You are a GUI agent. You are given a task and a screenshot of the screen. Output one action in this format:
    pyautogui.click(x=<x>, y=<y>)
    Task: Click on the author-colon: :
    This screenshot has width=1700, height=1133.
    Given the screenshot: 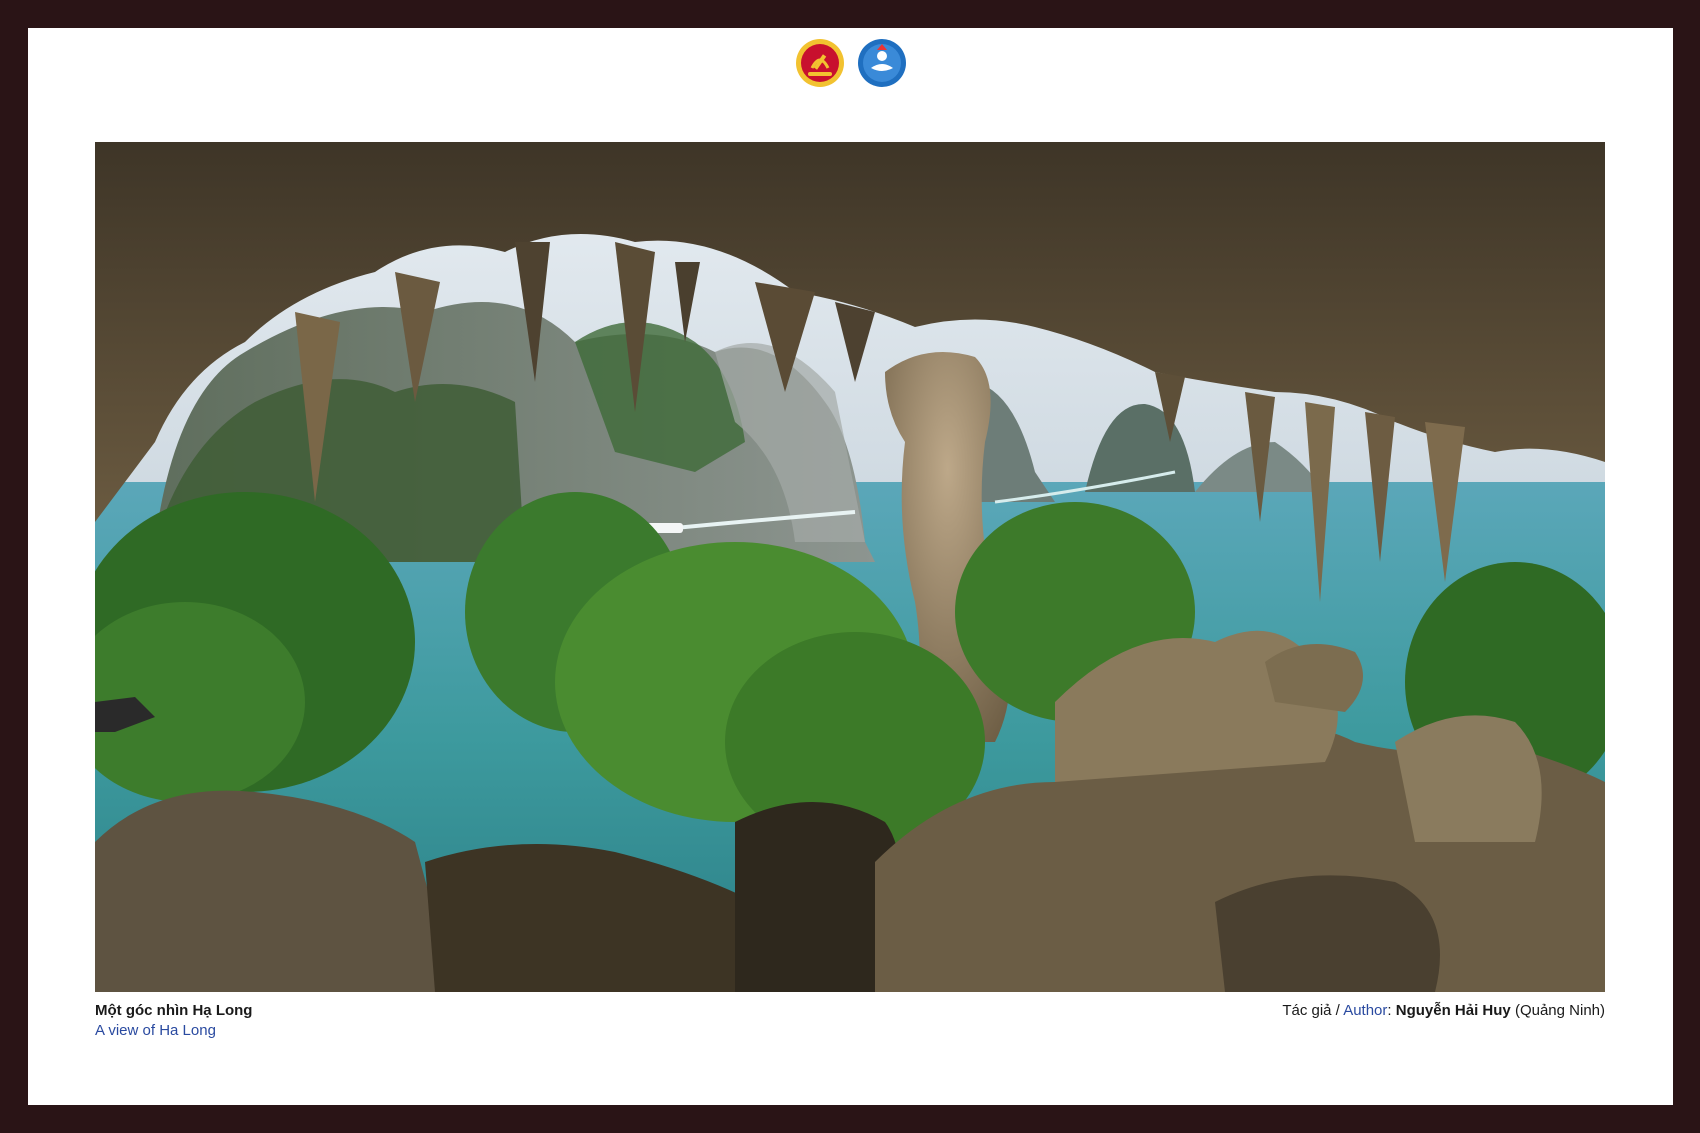 What is the action you would take?
    pyautogui.click(x=1391, y=1010)
    